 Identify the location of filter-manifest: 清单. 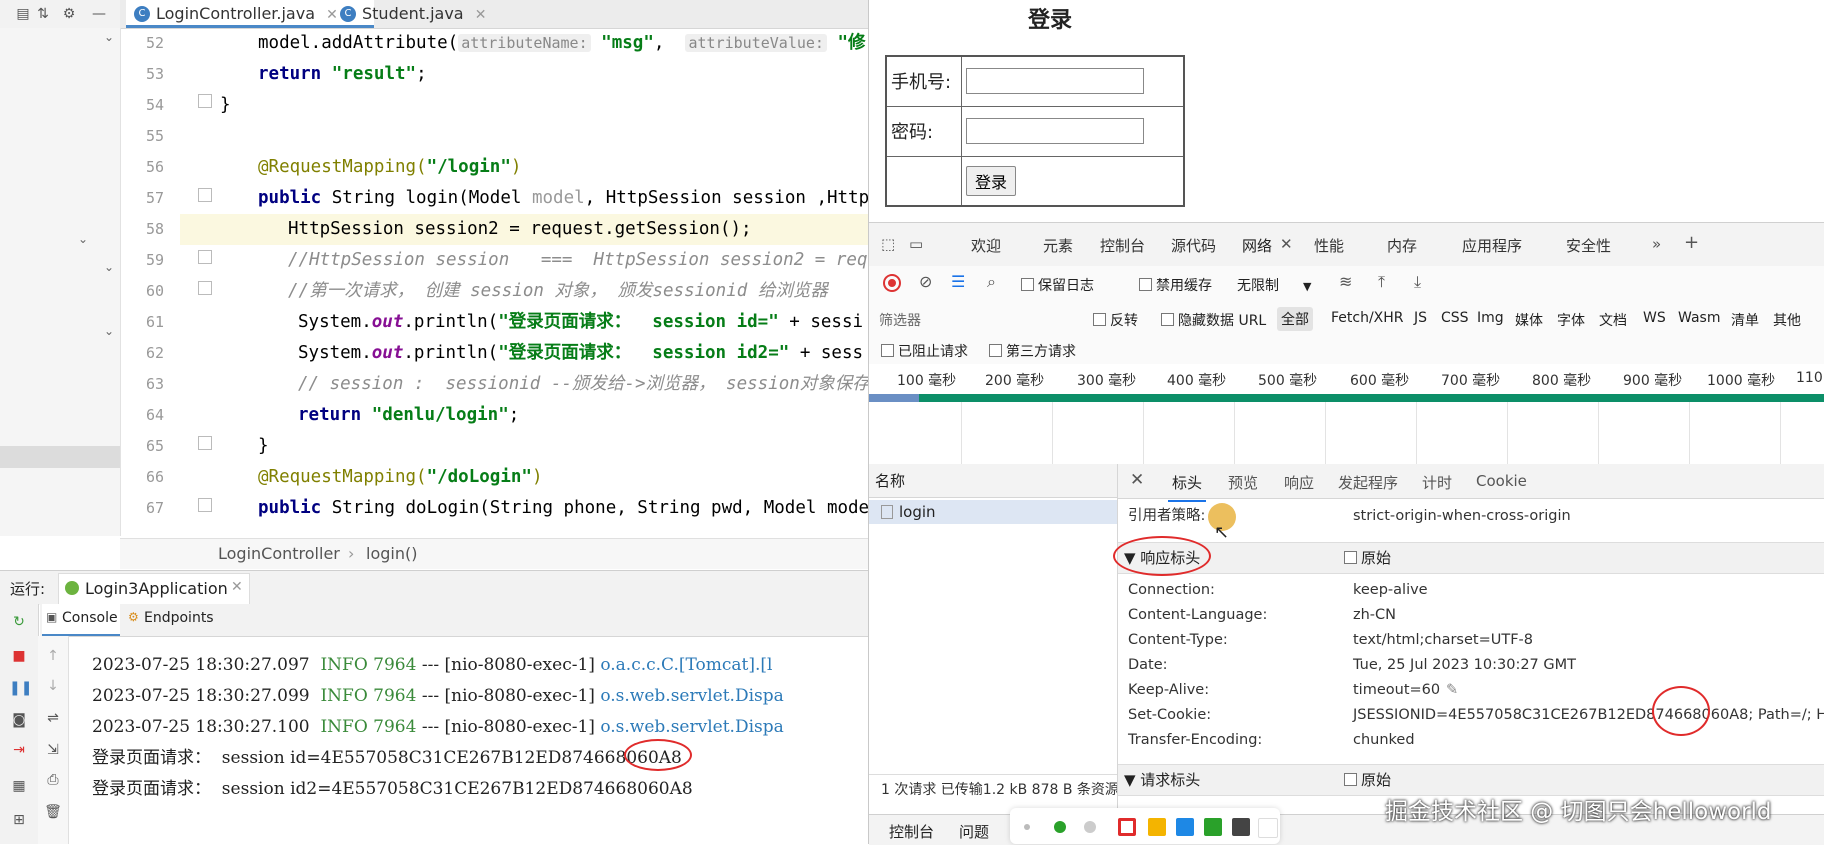
(1745, 320).